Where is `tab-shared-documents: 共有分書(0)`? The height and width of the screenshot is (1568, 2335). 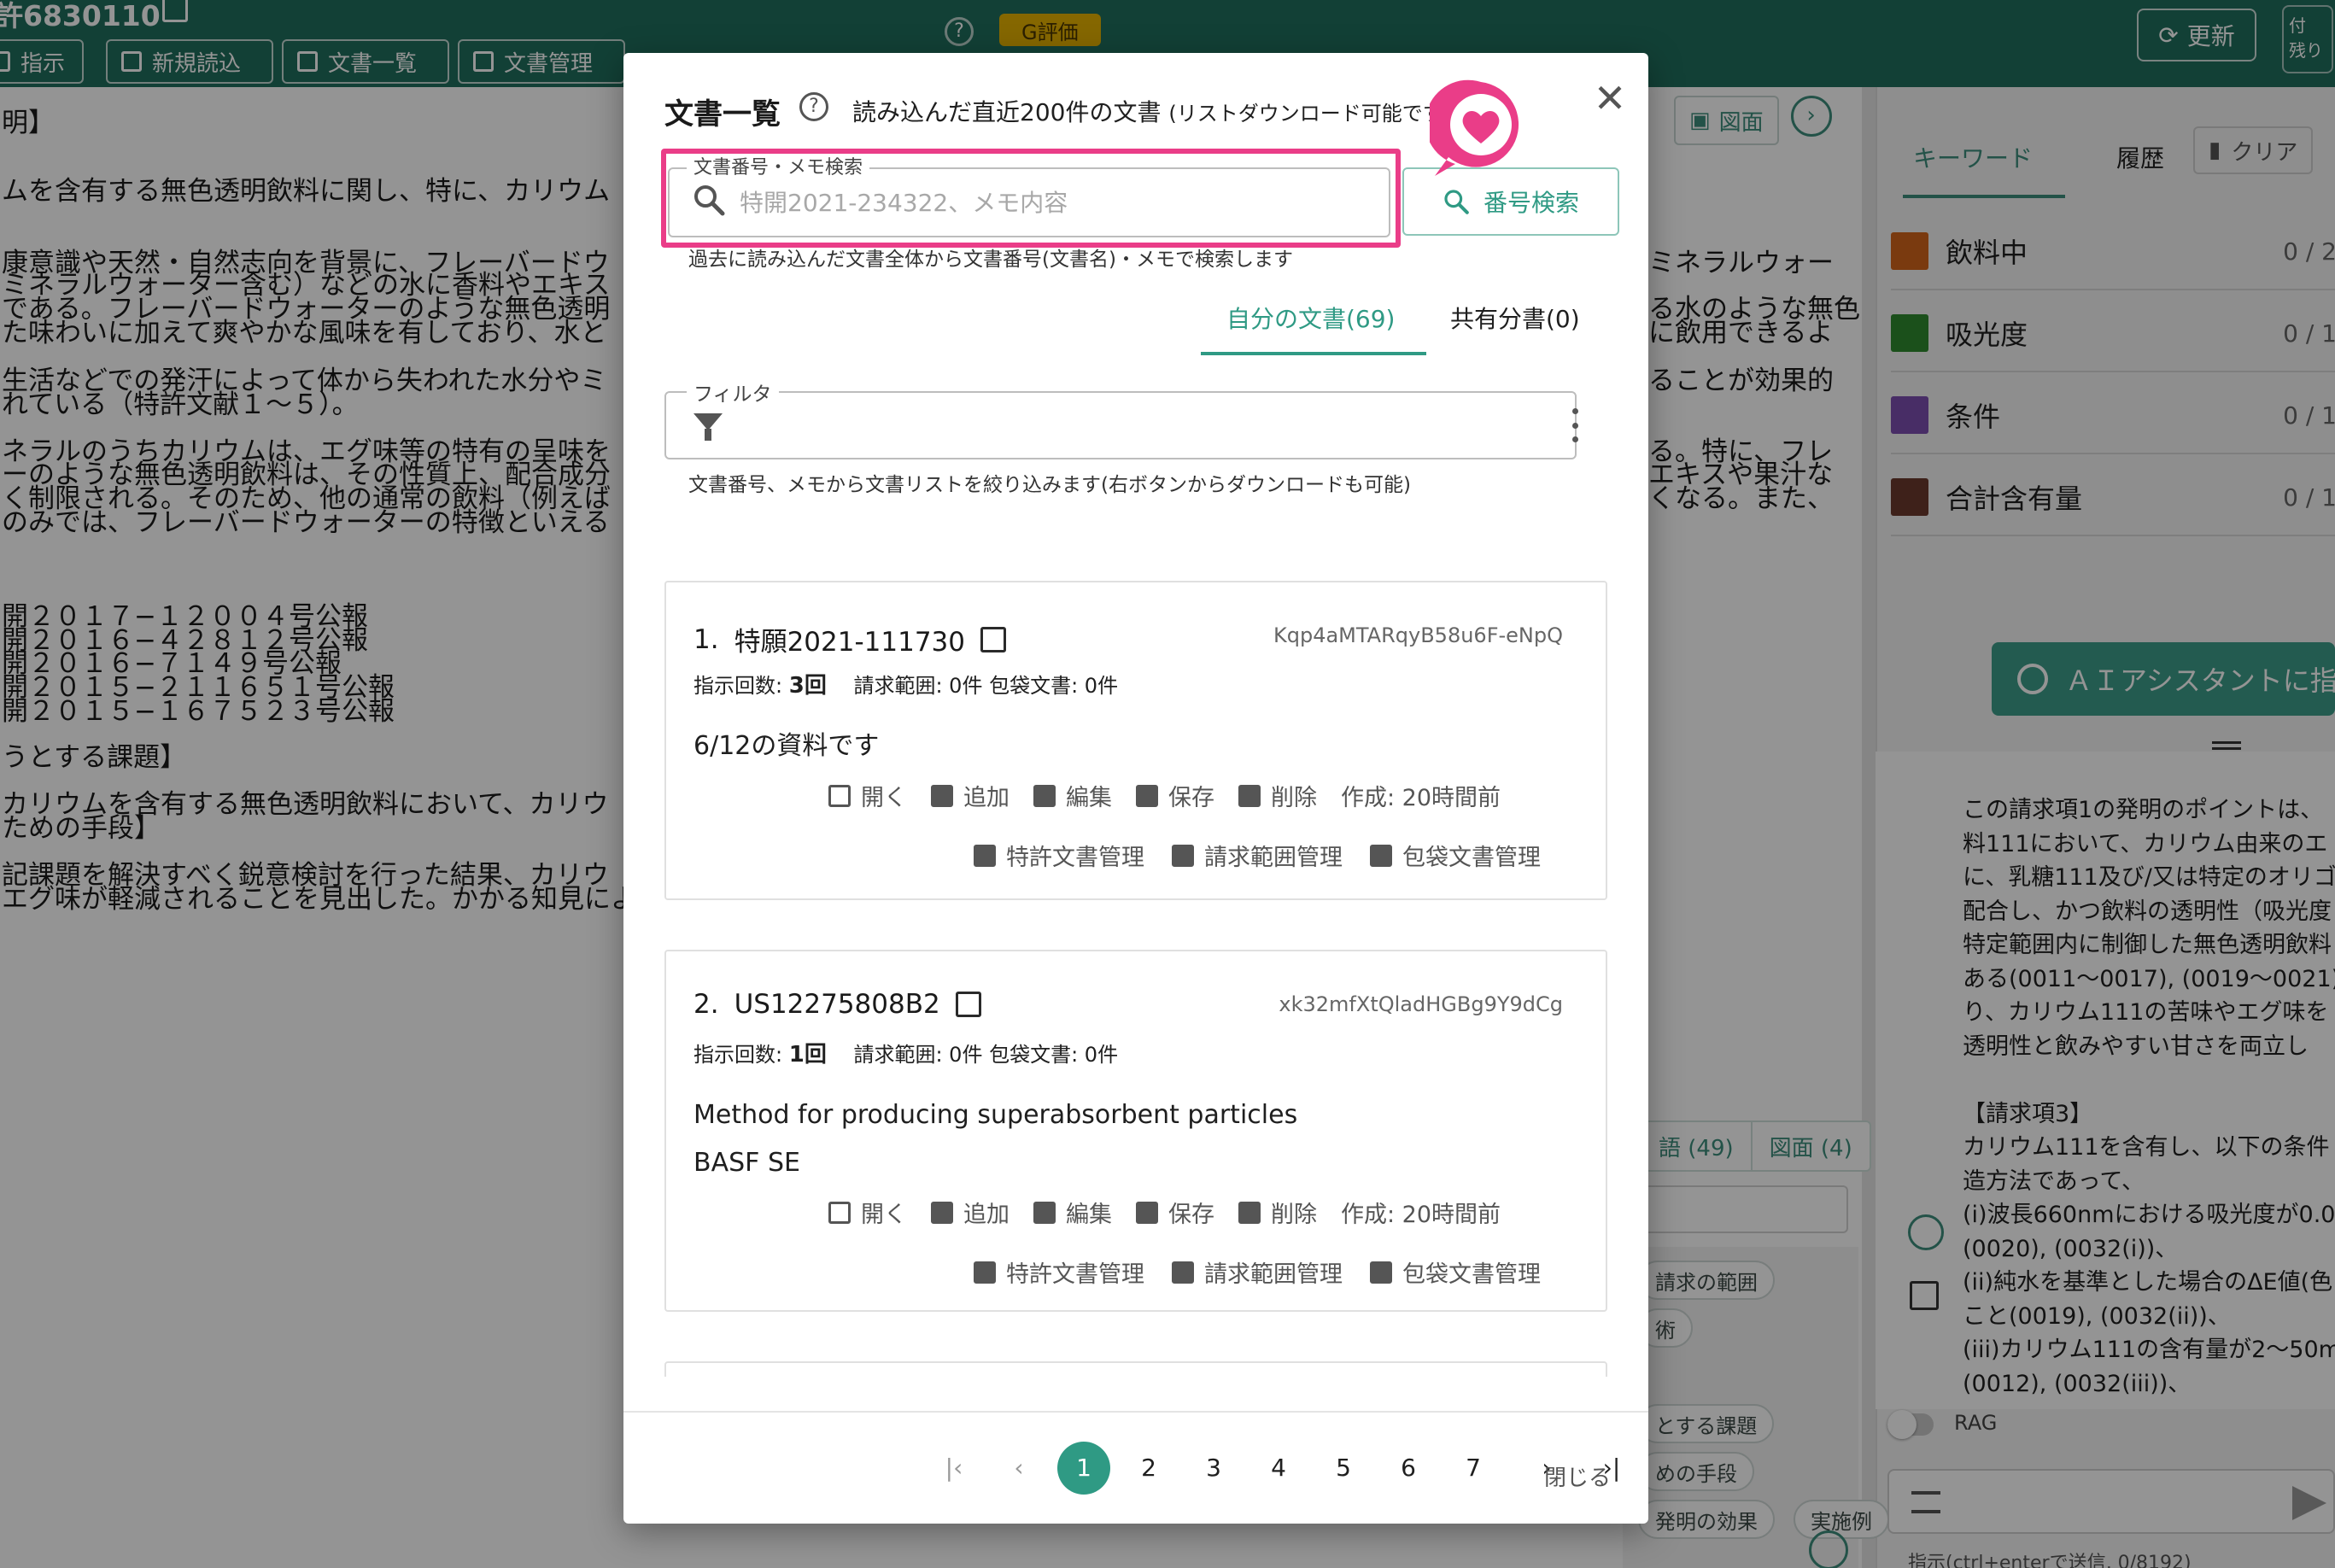 tab-shared-documents: 共有分書(0) is located at coordinates (1515, 318).